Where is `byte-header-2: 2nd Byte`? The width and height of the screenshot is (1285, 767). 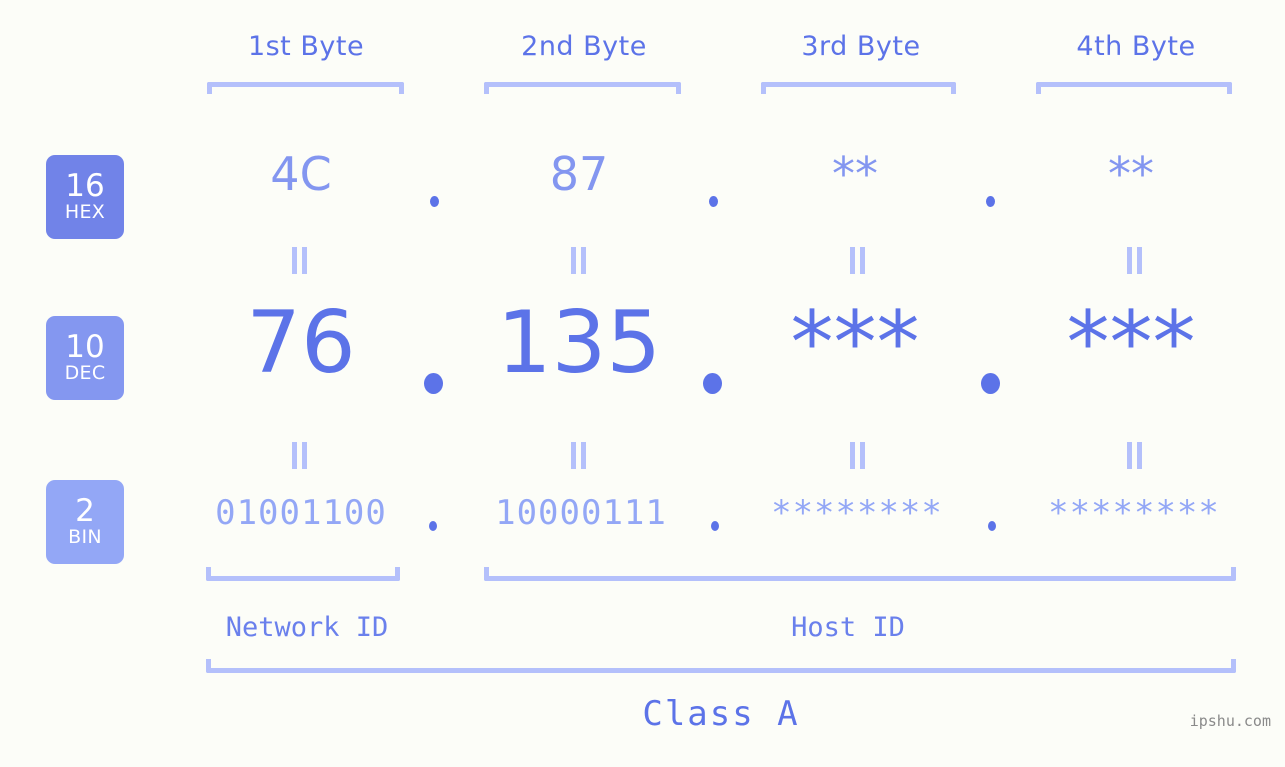 byte-header-2: 2nd Byte is located at coordinates (584, 46).